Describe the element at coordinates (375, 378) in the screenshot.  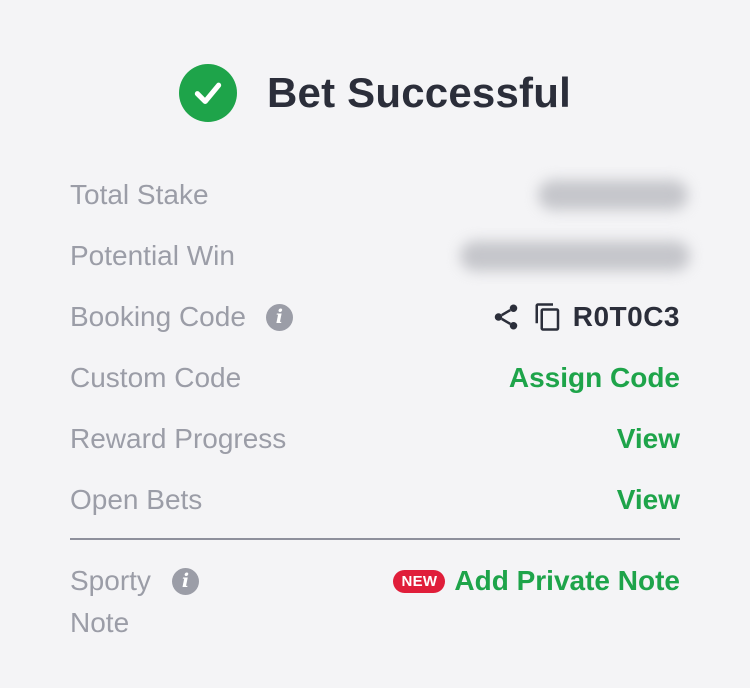
I see `custom-code-row: Custom Code Assign Code` at that location.